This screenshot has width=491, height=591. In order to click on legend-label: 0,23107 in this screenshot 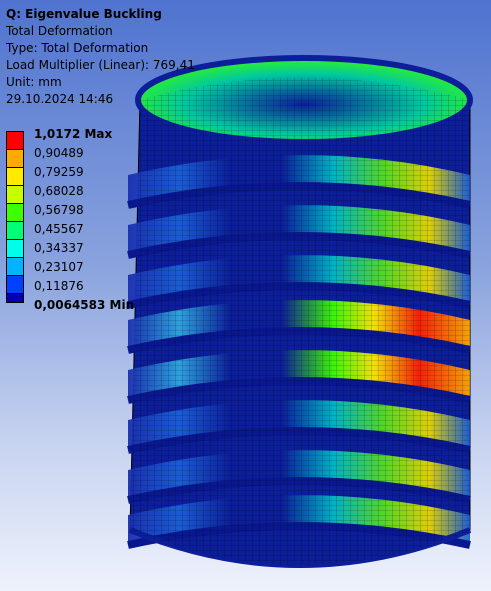, I will do `click(59, 267)`.